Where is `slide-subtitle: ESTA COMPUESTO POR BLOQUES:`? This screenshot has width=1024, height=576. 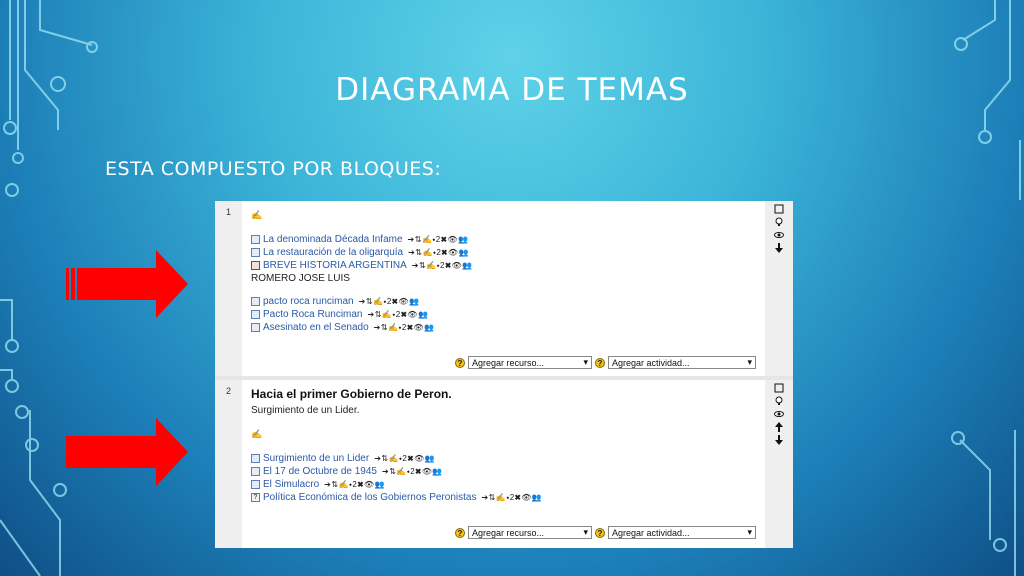 slide-subtitle: ESTA COMPUESTO POR BLOQUES: is located at coordinates (273, 169).